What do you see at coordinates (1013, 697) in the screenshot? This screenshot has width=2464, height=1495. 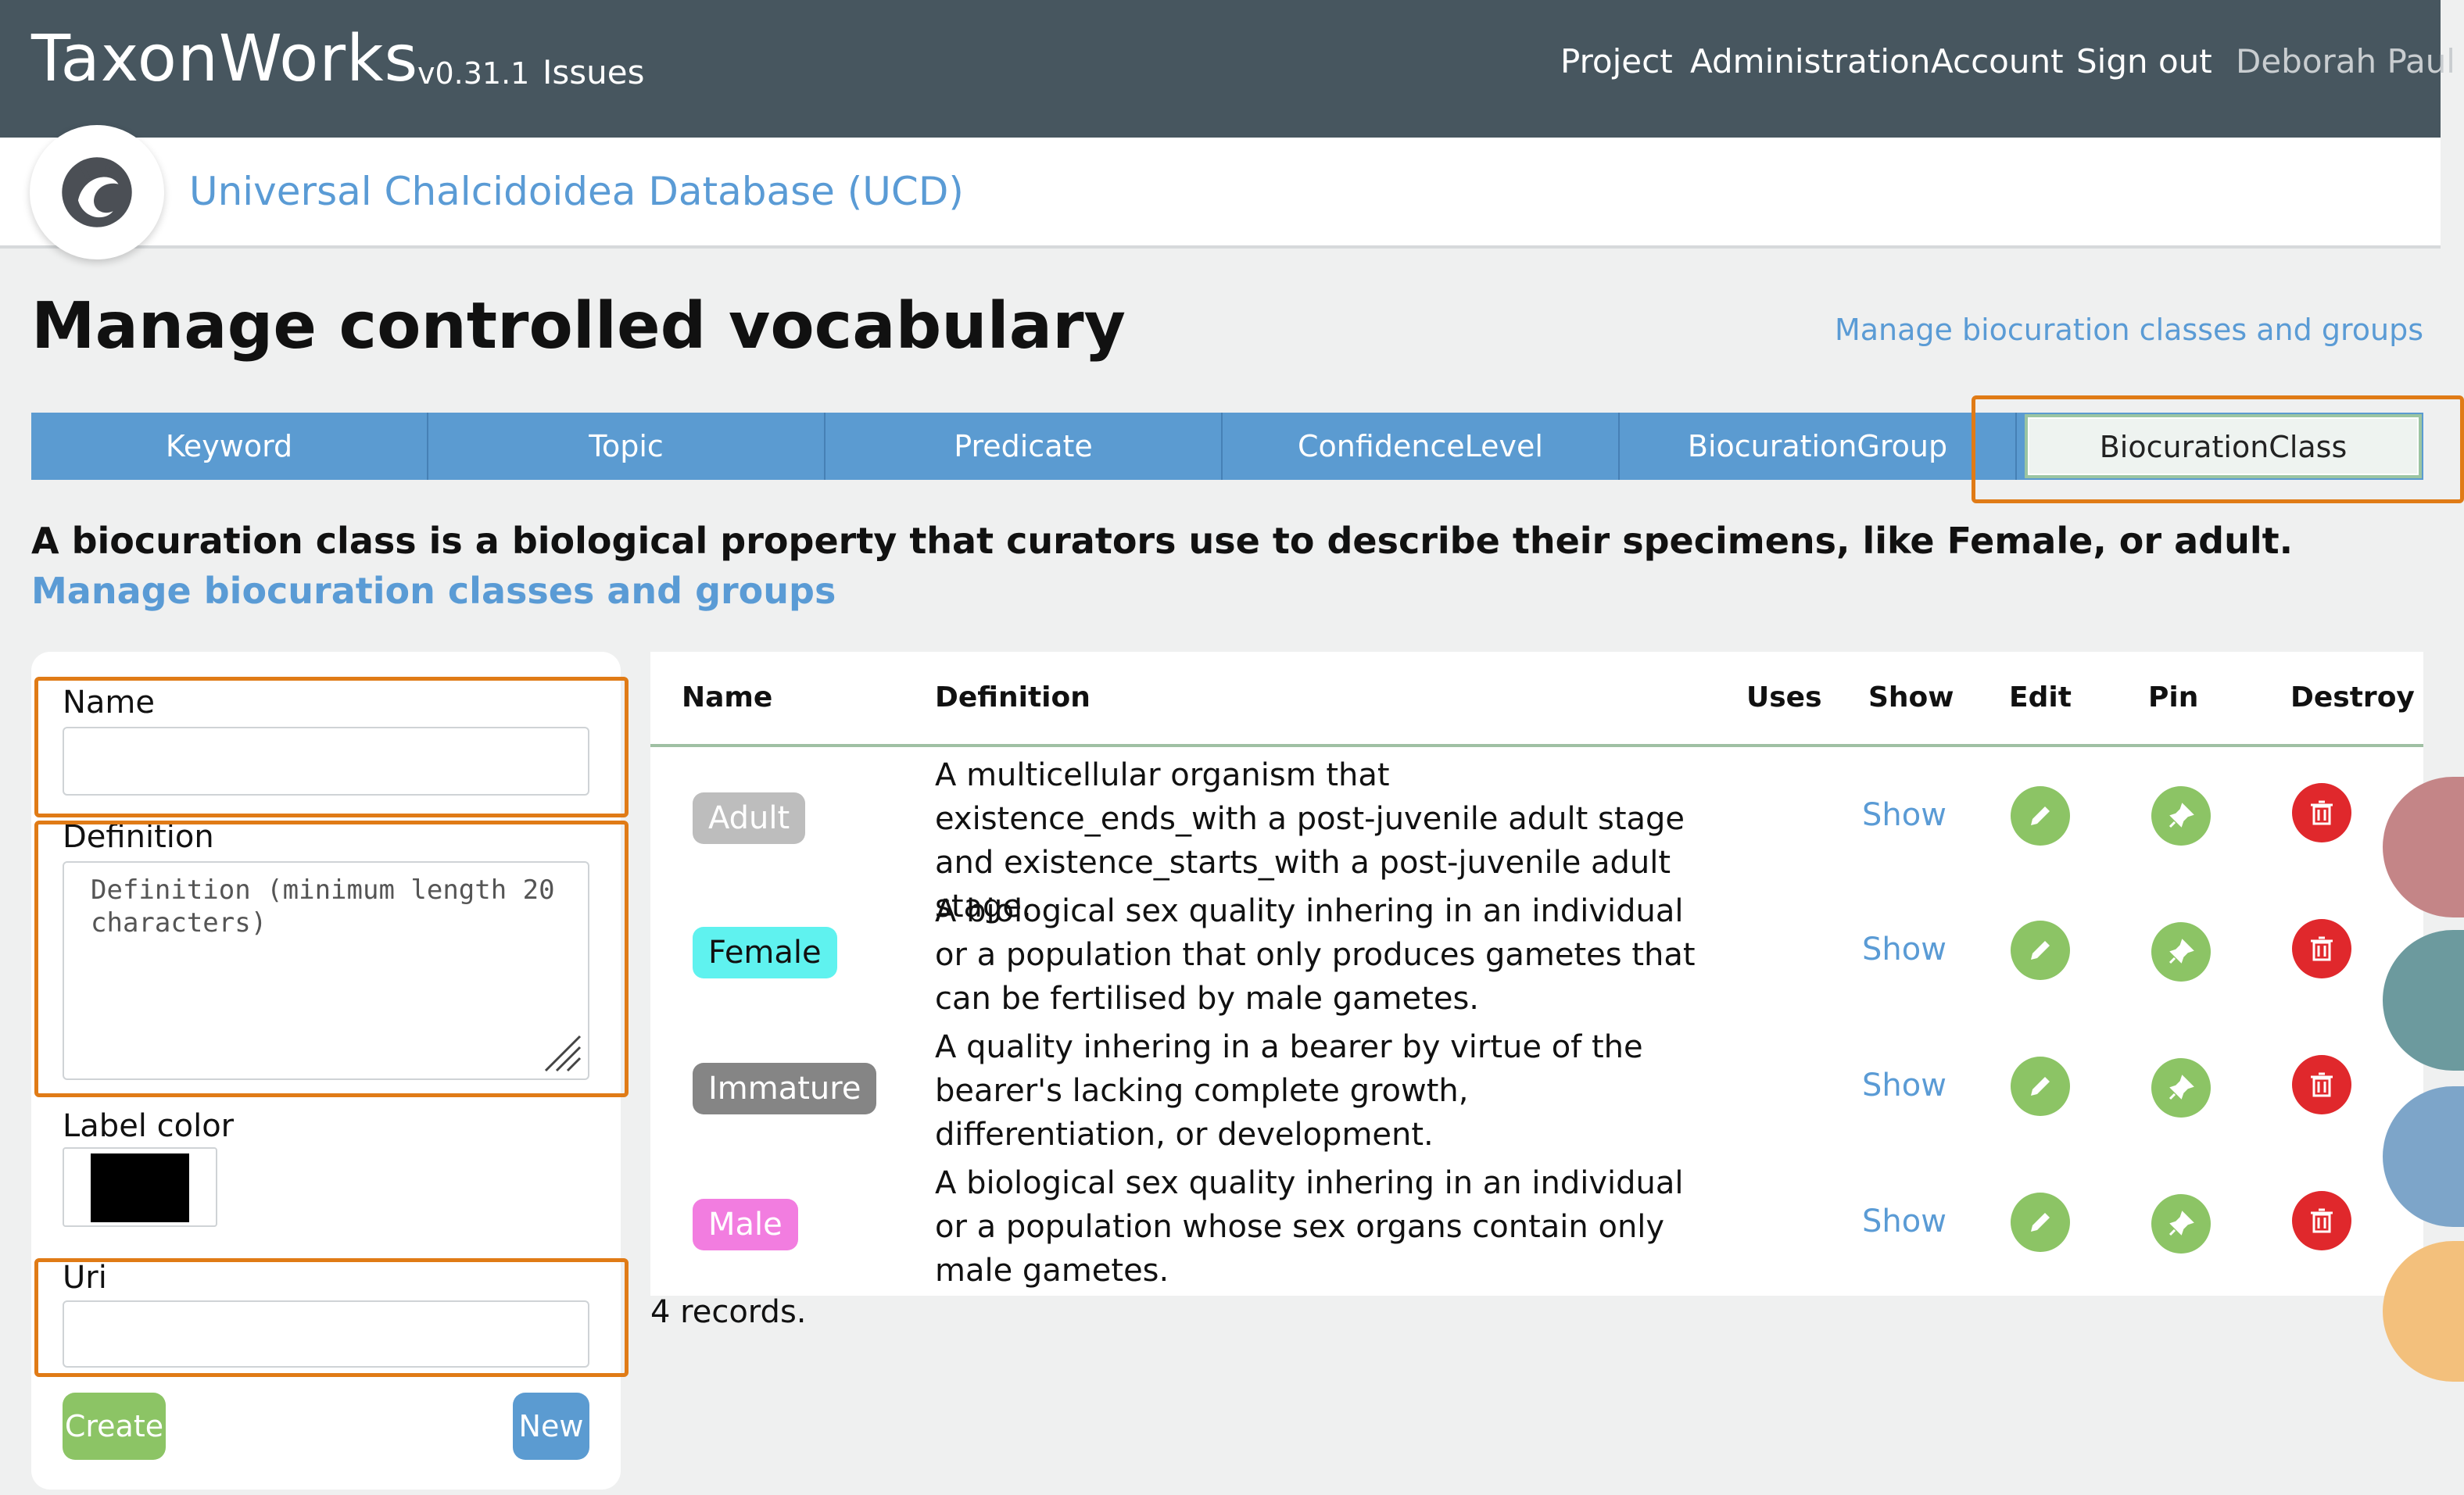 I see `col-header-definition: Definition` at bounding box center [1013, 697].